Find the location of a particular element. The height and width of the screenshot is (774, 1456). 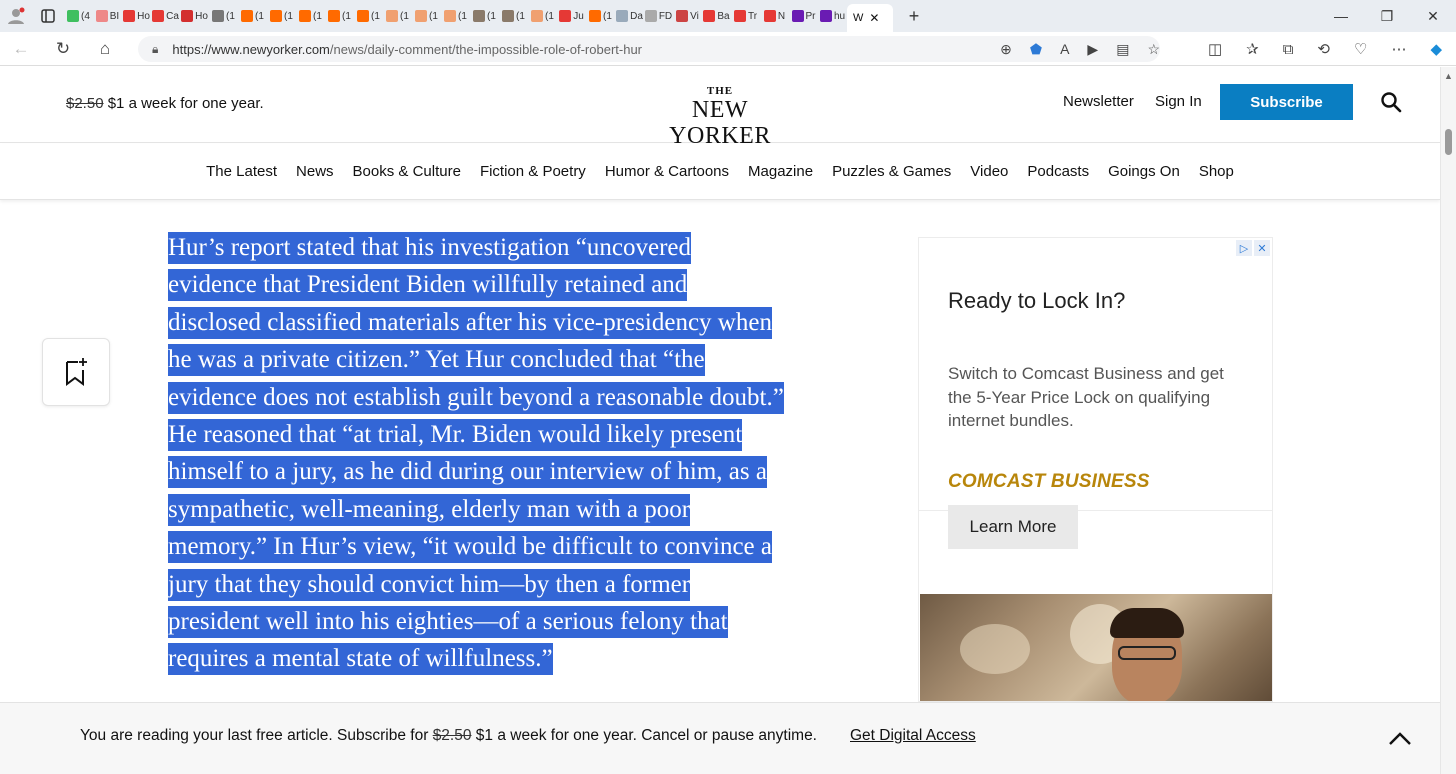

split-screen-icon: ◫ is located at coordinates (1215, 49).